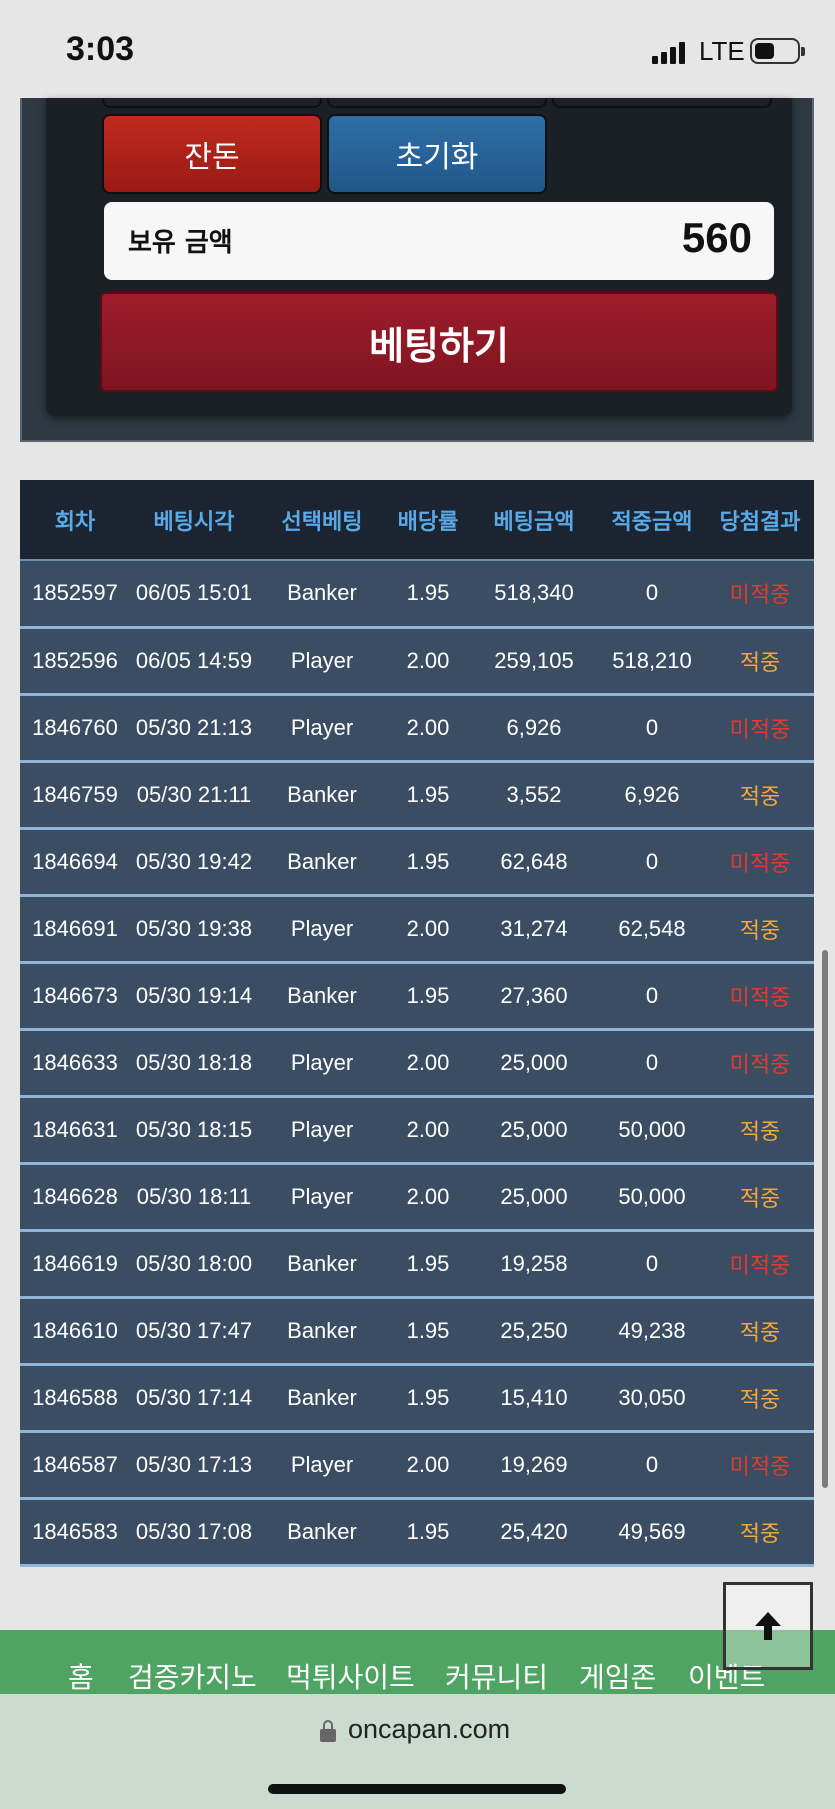 The height and width of the screenshot is (1809, 835). What do you see at coordinates (194, 861) in the screenshot?
I see `cell-bet-time: 05/30 19:42` at bounding box center [194, 861].